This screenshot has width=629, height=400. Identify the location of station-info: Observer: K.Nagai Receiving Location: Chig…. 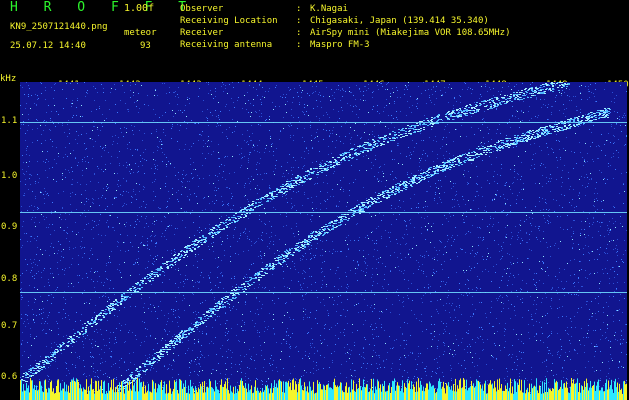
(345, 27).